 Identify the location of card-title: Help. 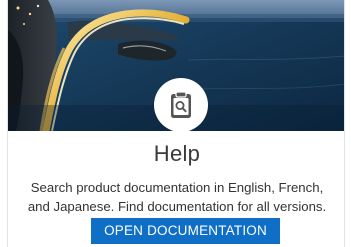
(177, 153).